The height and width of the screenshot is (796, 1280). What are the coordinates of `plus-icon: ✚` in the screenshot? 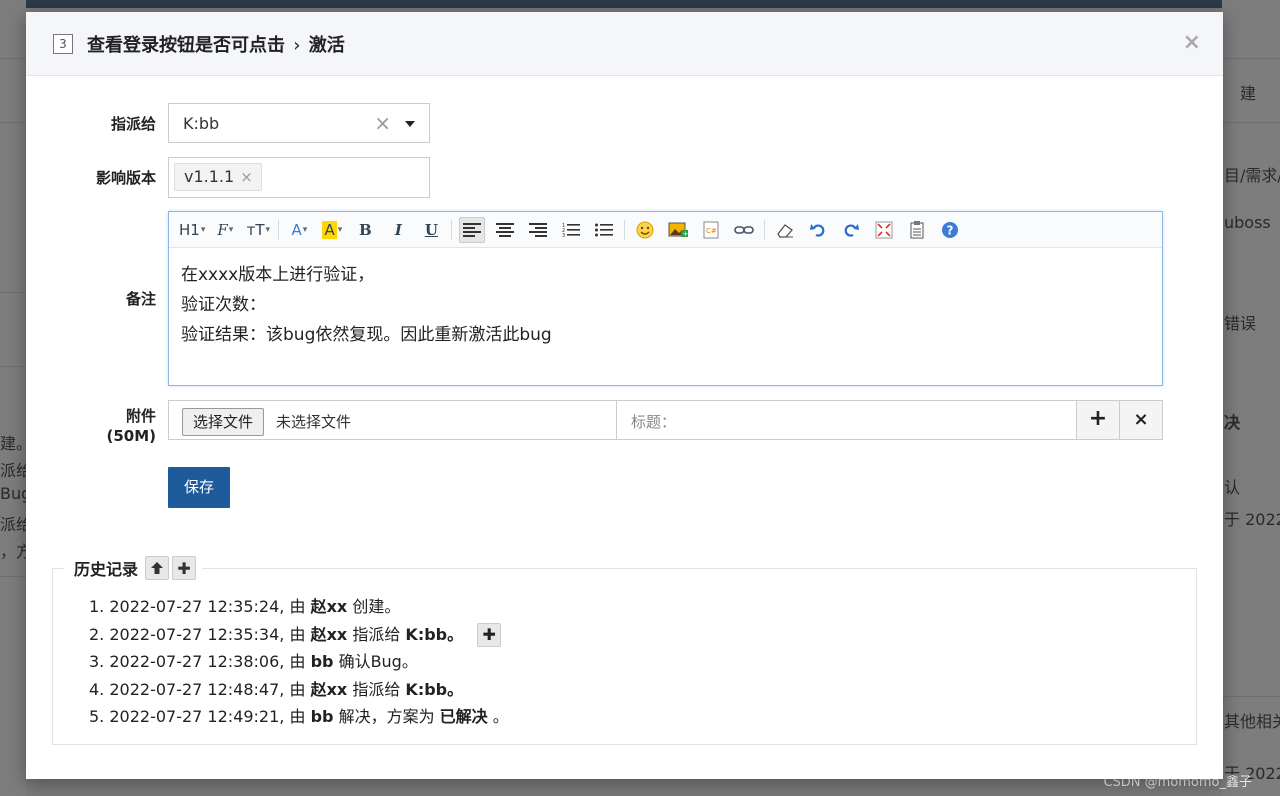 It's located at (184, 568).